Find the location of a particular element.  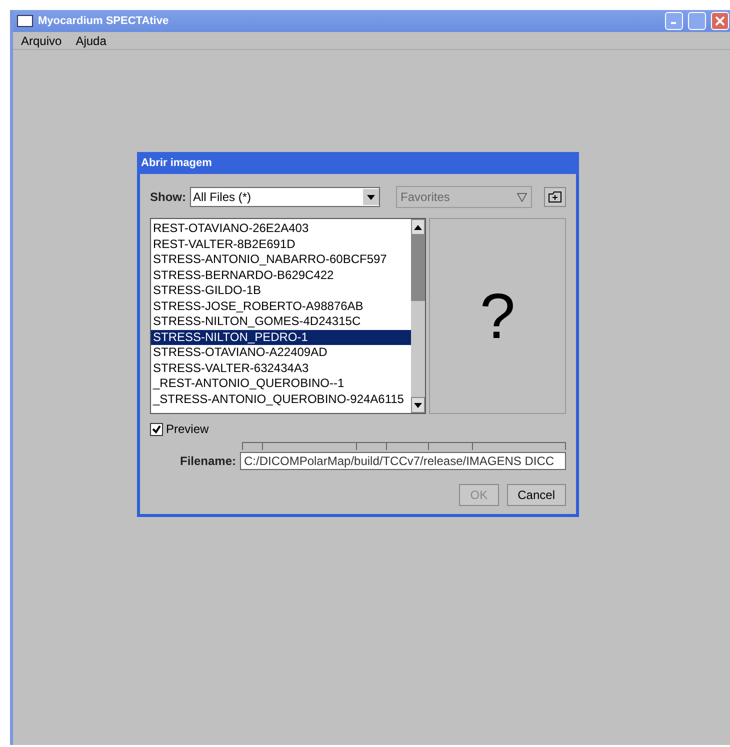

dropdown-arrow-icon is located at coordinates (522, 197).